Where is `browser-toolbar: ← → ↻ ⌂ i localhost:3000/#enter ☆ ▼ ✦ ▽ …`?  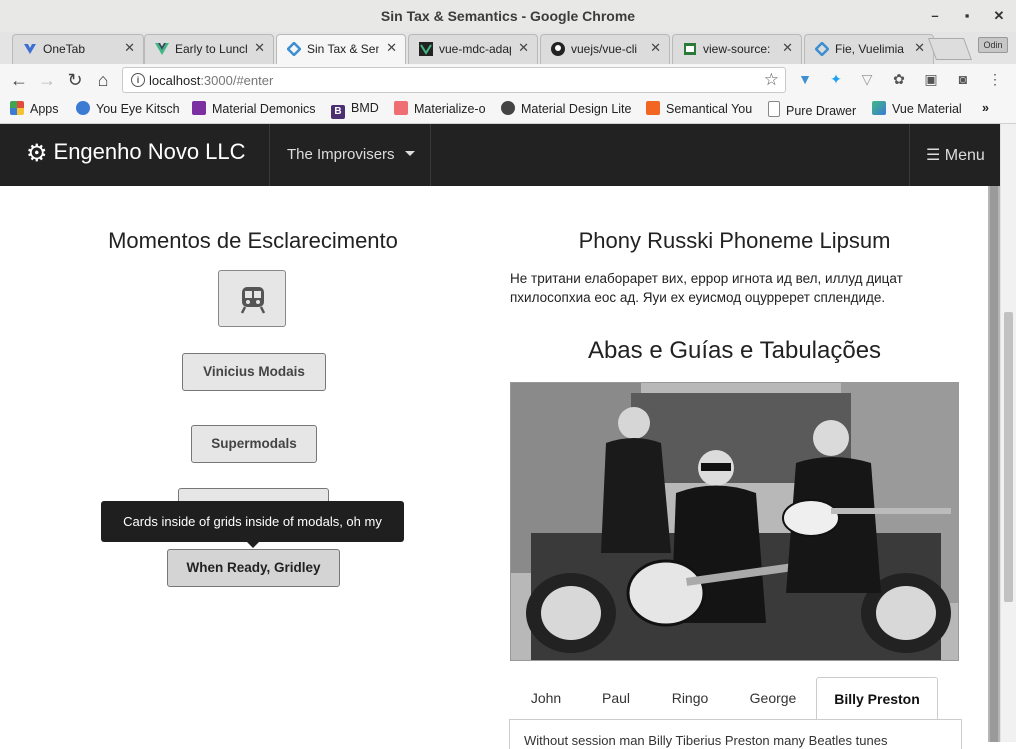
browser-toolbar: ← → ↻ ⌂ i localhost:3000/#enter ☆ ▼ ✦ ▽ … is located at coordinates (508, 80).